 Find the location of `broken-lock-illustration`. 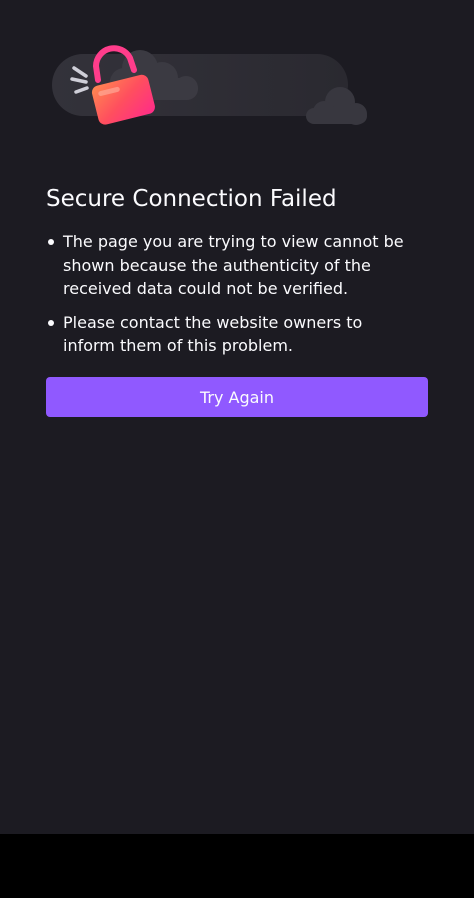

broken-lock-illustration is located at coordinates (210, 90).